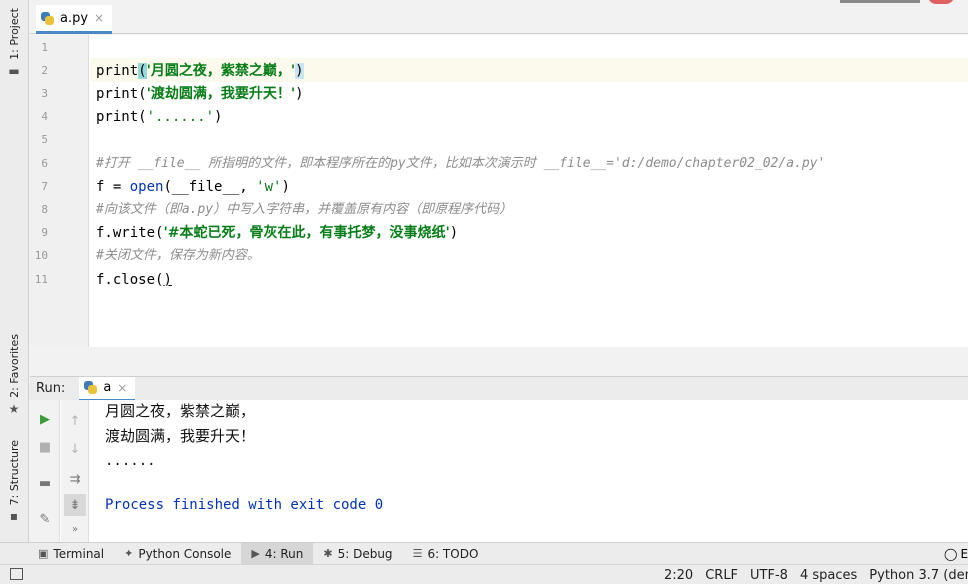  I want to click on line-number: 7, so click(44, 186).